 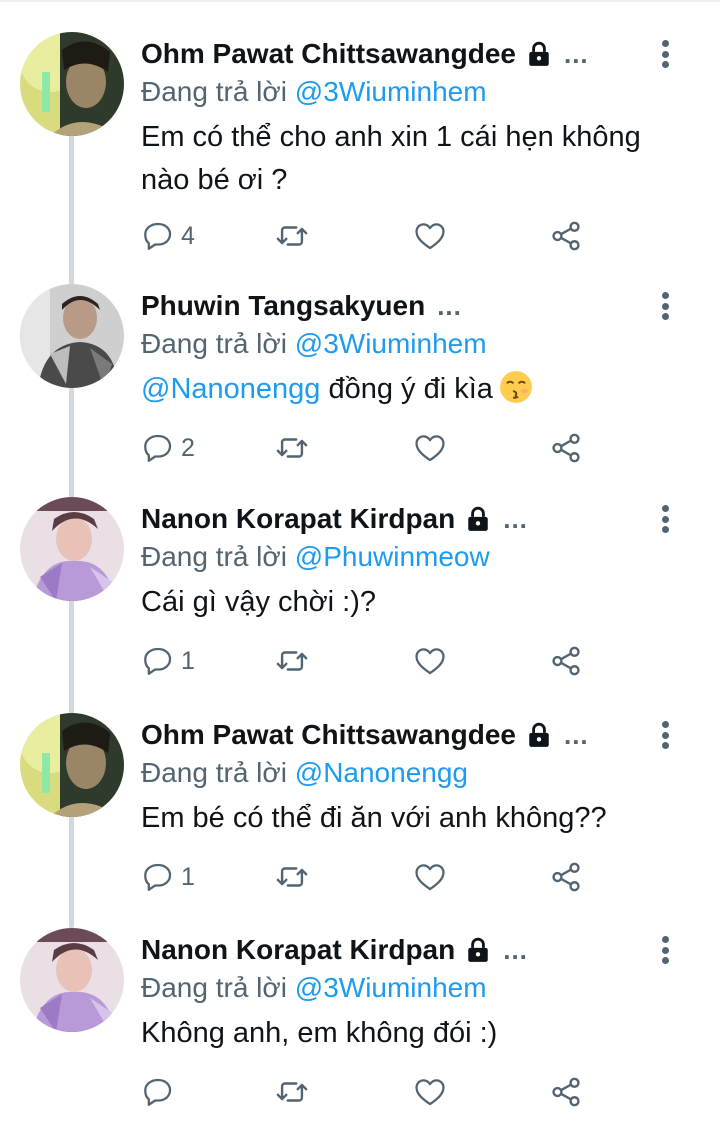 I want to click on replying-to-handle: @Phuwinmeow, so click(x=392, y=556).